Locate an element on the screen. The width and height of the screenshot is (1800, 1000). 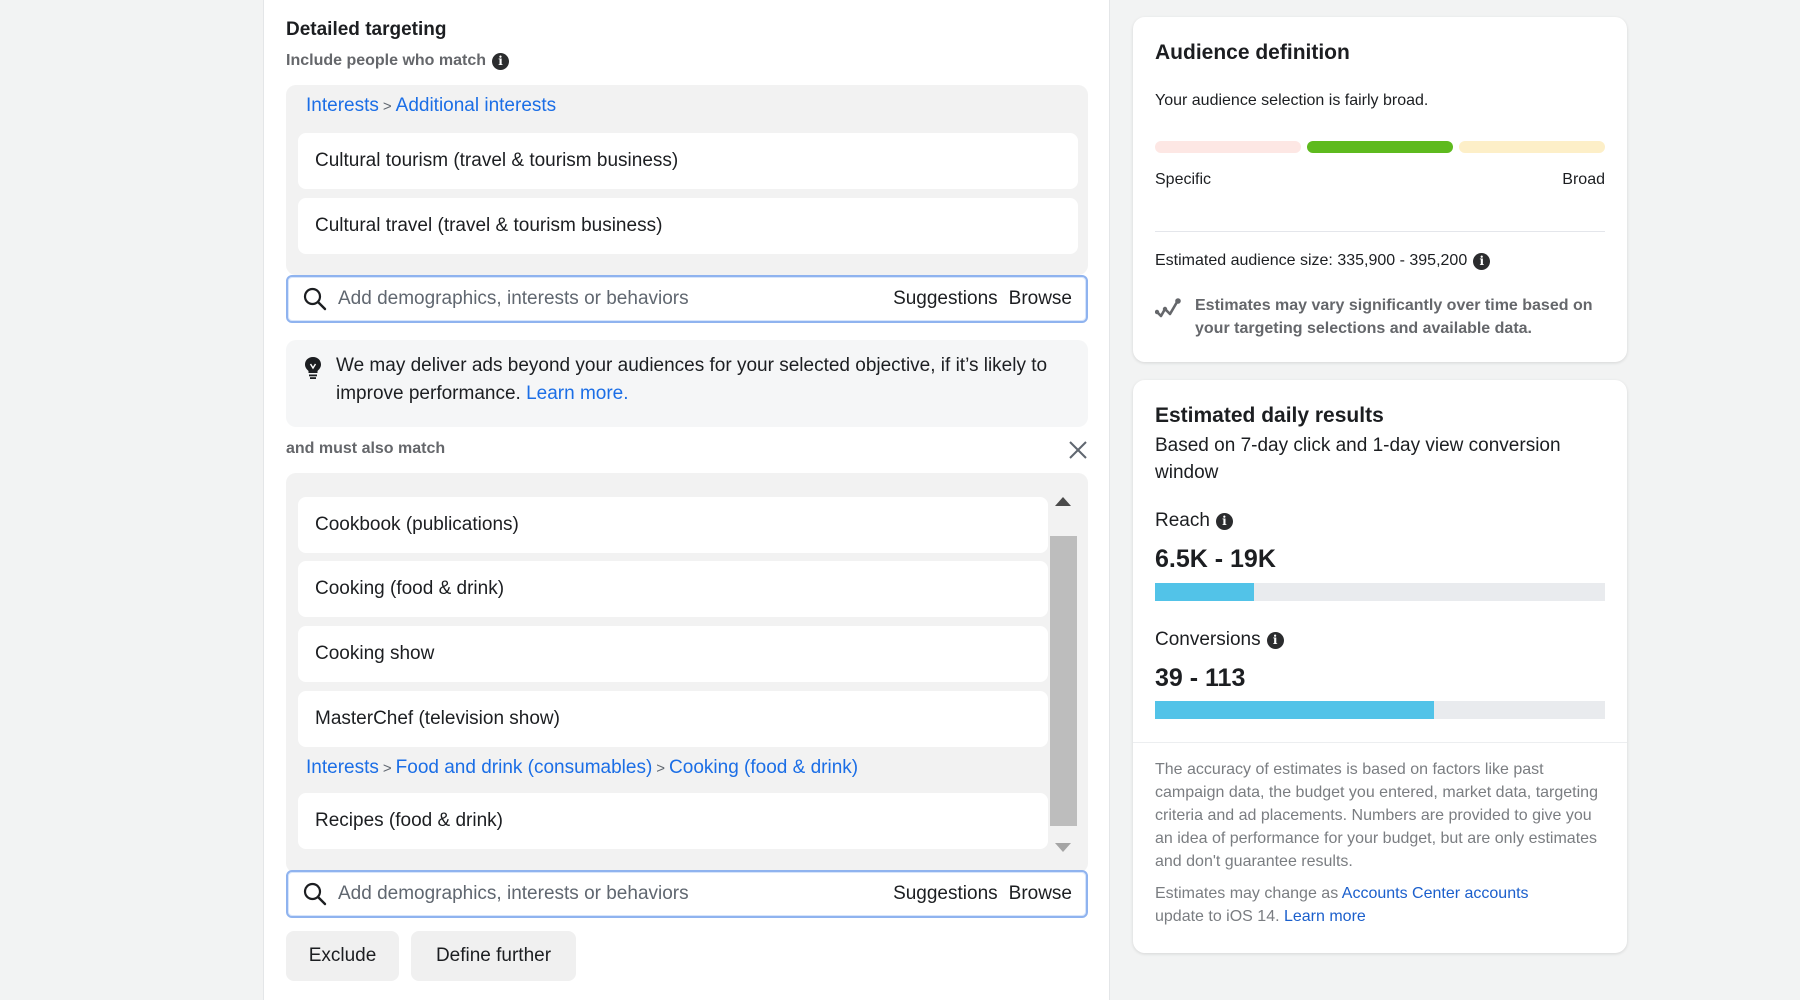
conversions-label: Conversions i is located at coordinates (1219, 640).